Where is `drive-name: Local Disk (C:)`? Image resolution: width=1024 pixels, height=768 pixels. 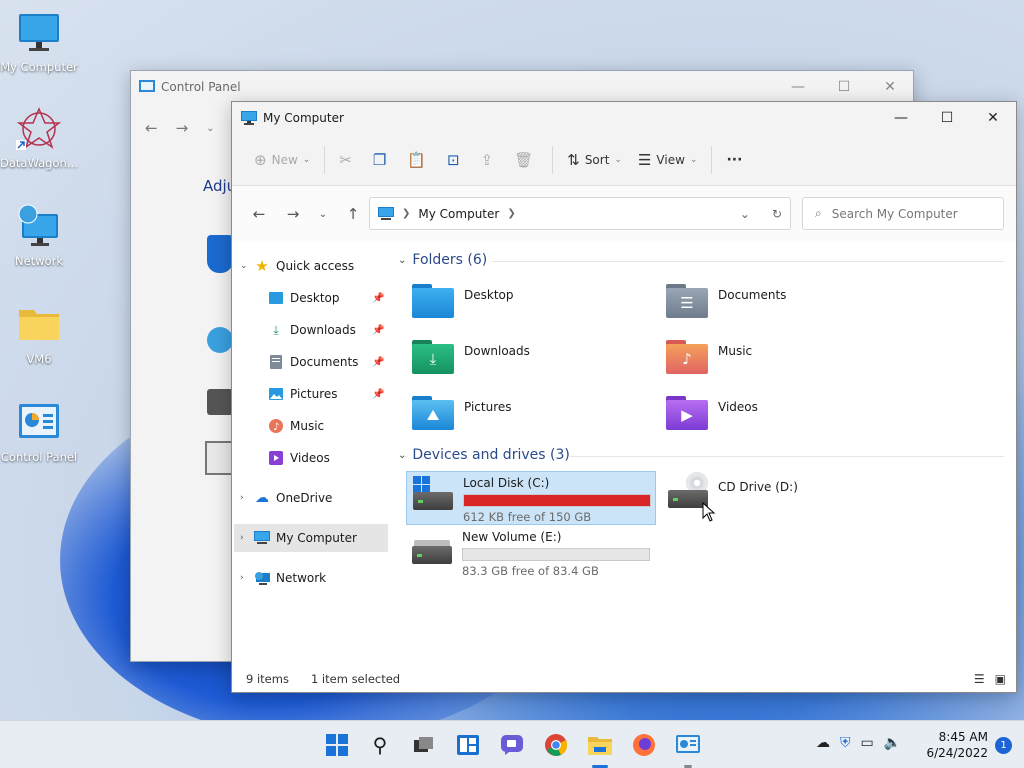
drive-name: Local Disk (C:) is located at coordinates (506, 483).